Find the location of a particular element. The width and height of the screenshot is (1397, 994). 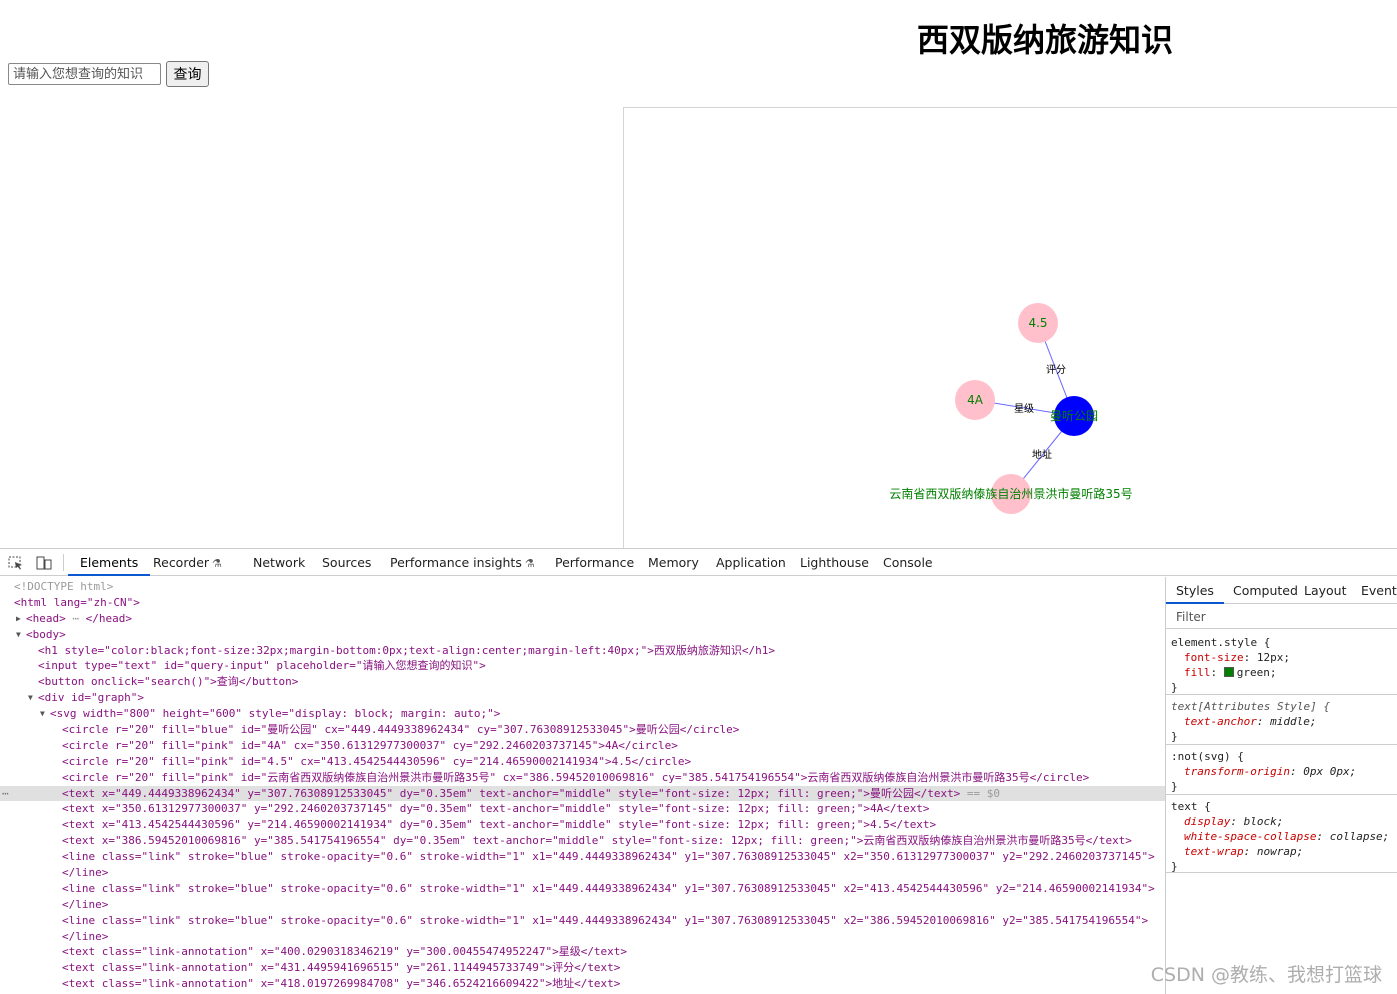

css-property: text-anchor: middle; is located at coordinates (1282, 721).